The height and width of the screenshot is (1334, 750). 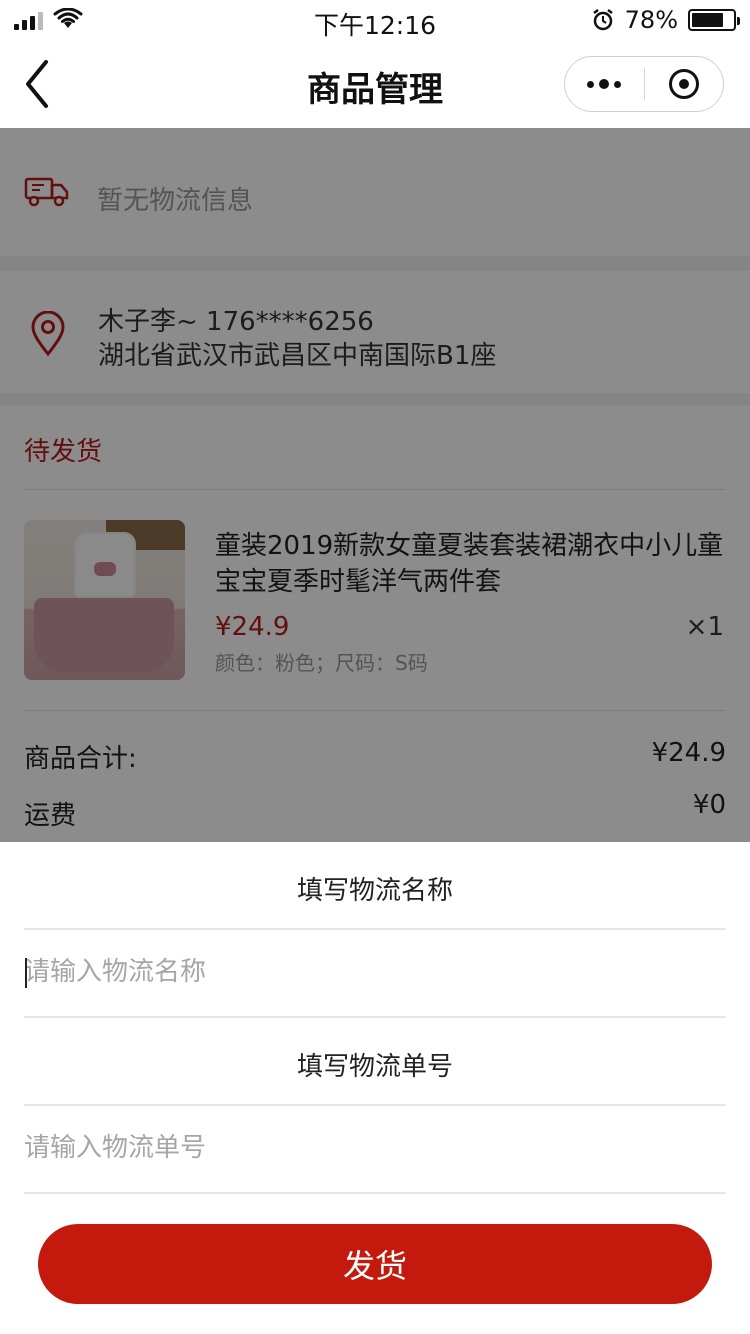 I want to click on battery-icon, so click(x=714, y=20).